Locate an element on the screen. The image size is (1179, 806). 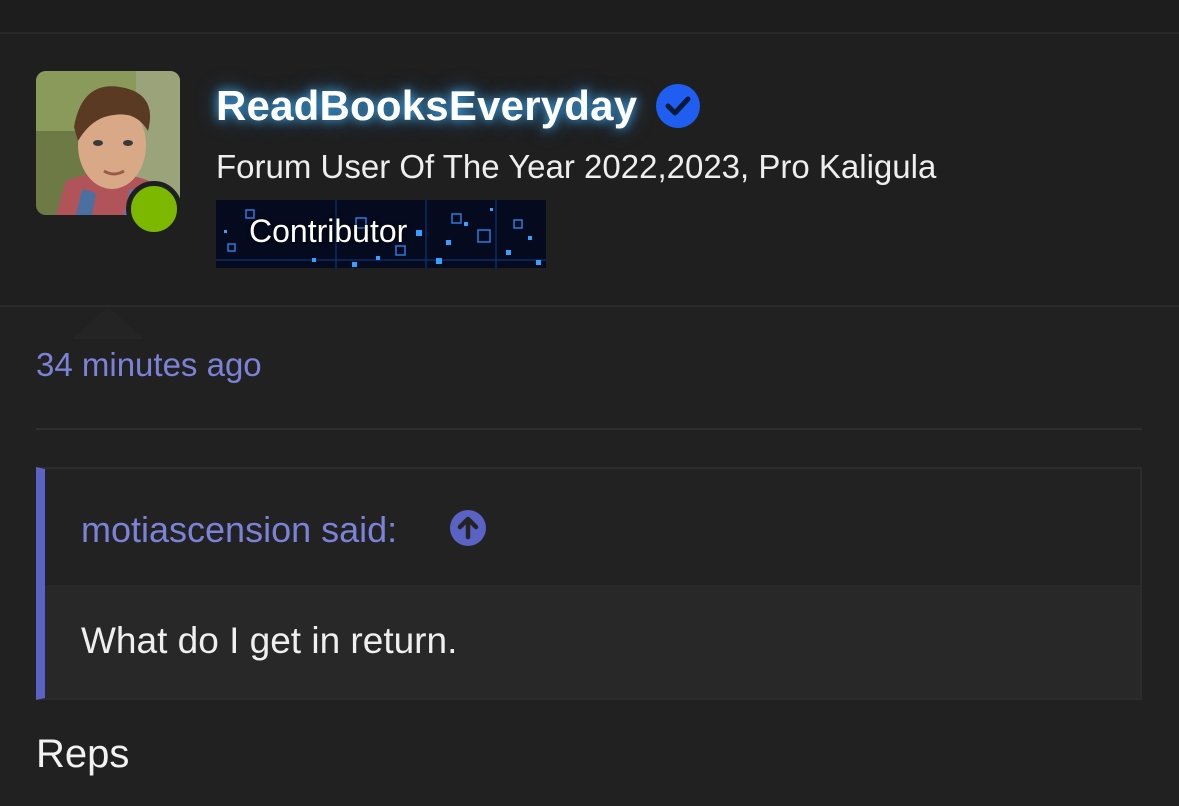
quote-text: What do I get in return. is located at coordinates (269, 640).